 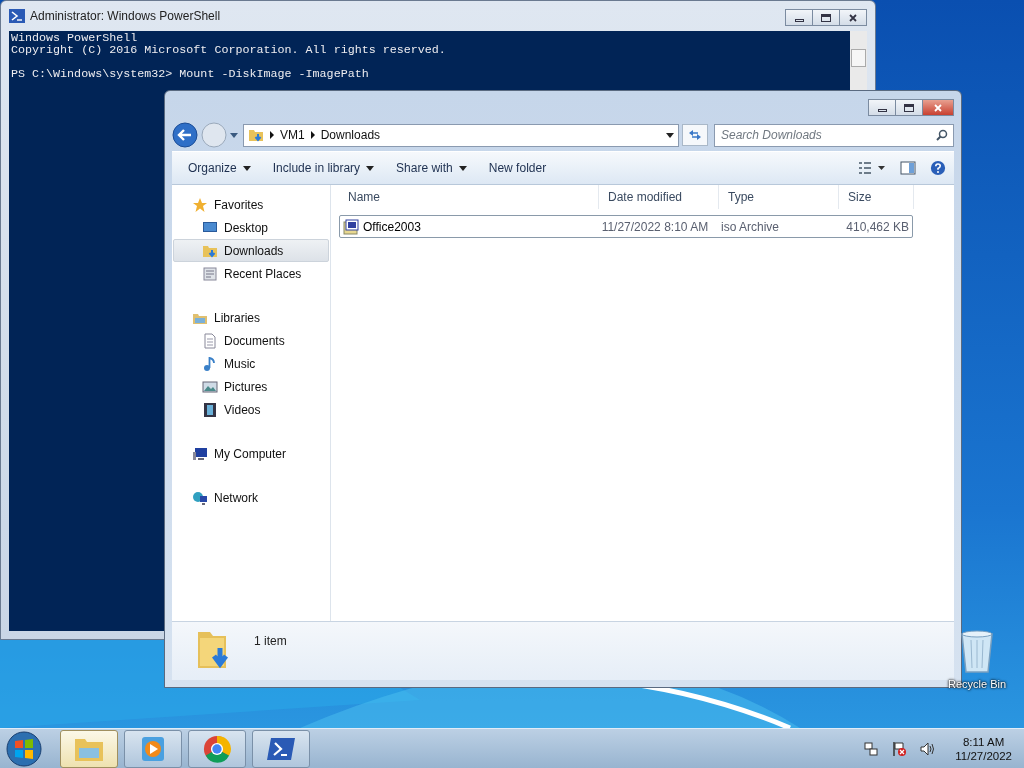 What do you see at coordinates (351, 226) in the screenshot?
I see `disc-image-icon` at bounding box center [351, 226].